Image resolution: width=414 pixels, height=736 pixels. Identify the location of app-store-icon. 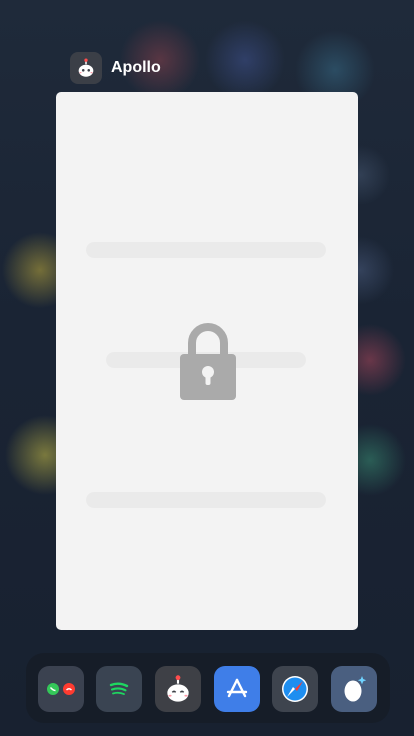
(237, 689).